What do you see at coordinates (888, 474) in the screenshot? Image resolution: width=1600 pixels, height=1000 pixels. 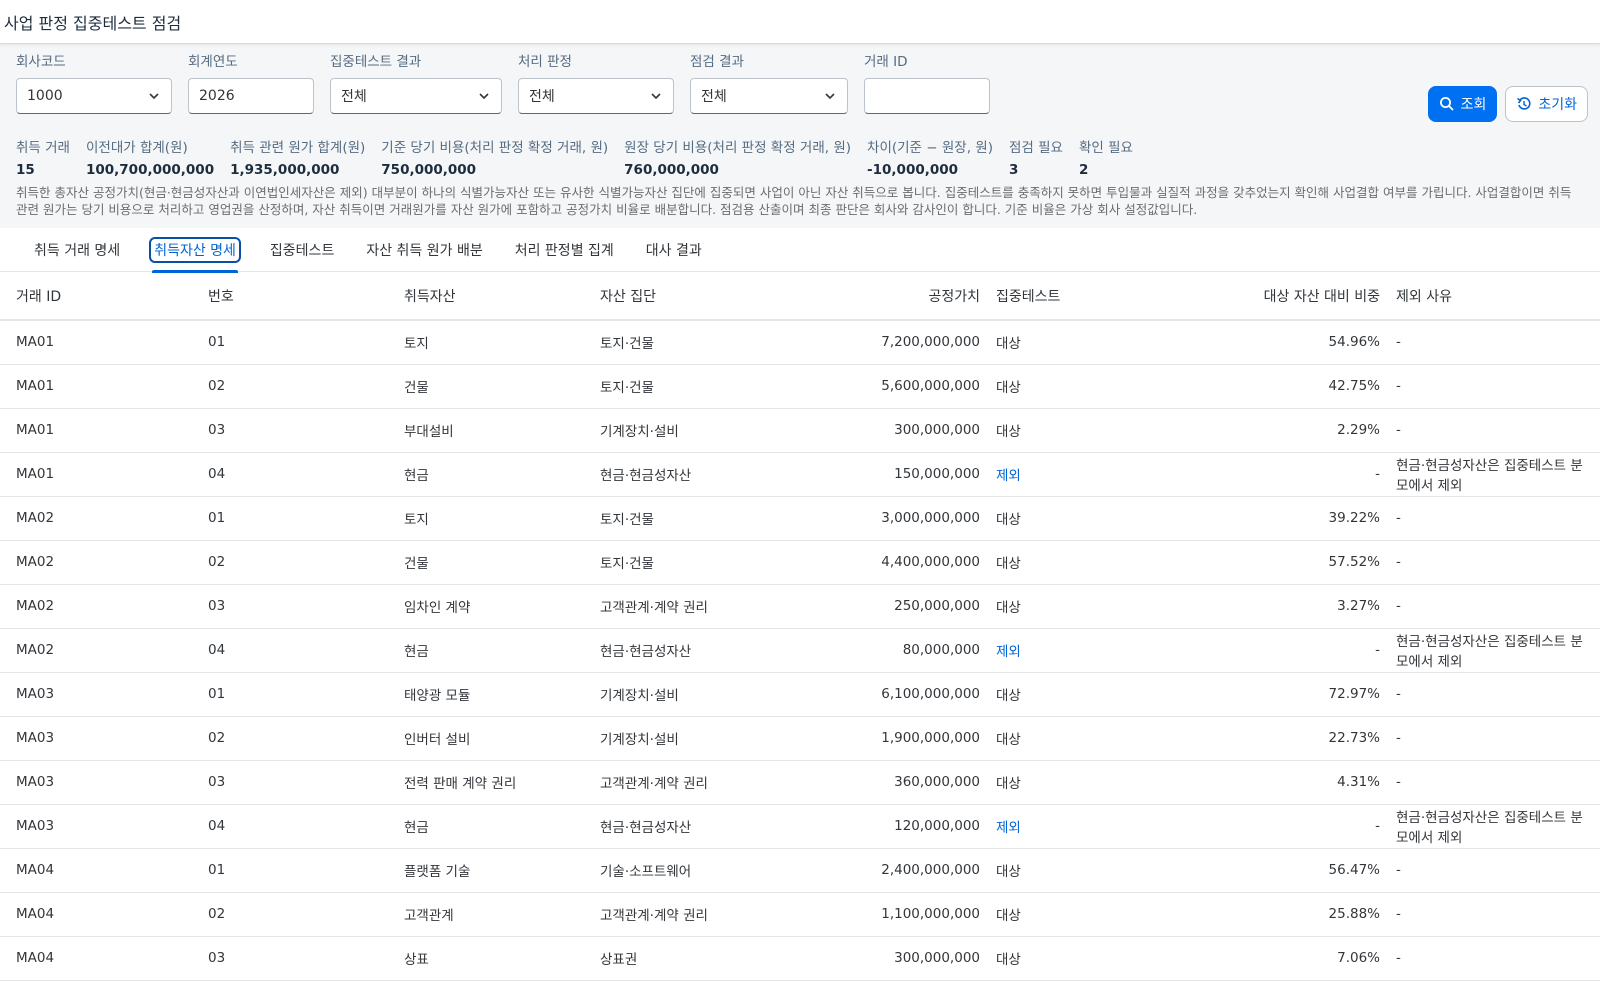 I see `table-cell: 150,000,000` at bounding box center [888, 474].